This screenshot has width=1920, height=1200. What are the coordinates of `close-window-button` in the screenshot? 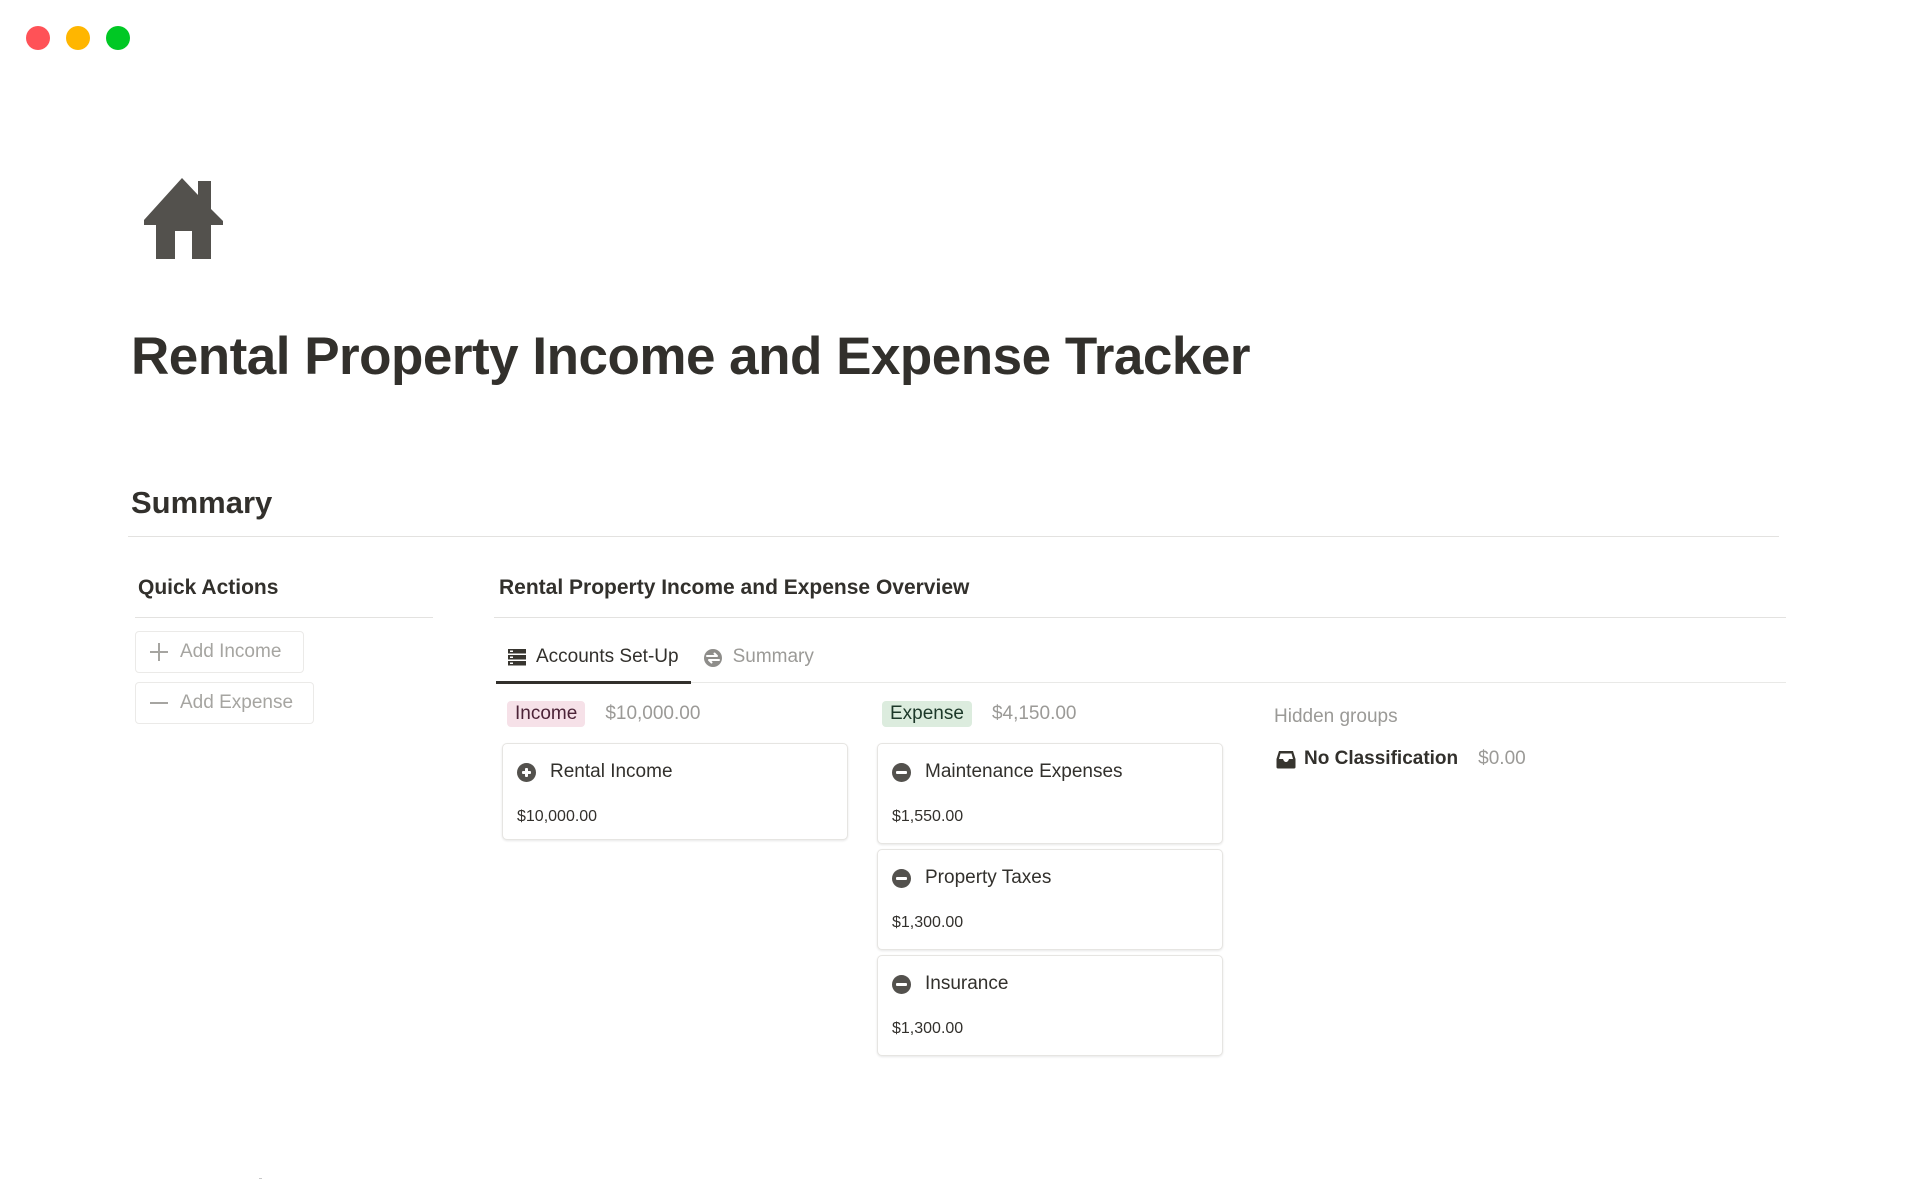 It's located at (38, 38).